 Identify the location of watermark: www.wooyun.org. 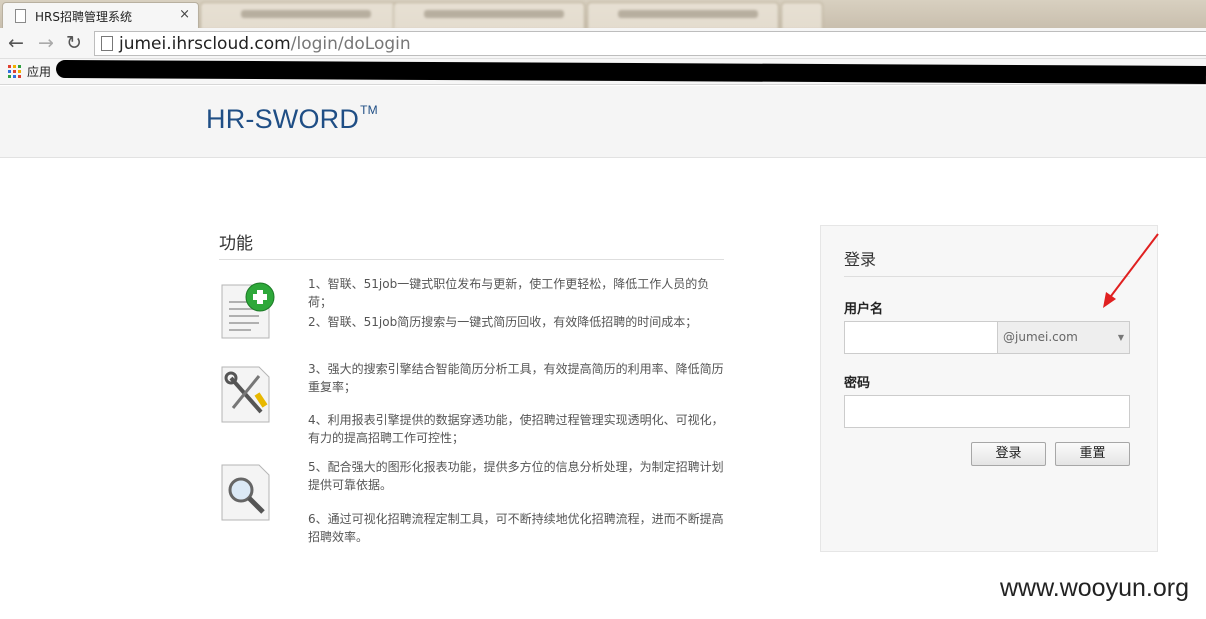
(1094, 588).